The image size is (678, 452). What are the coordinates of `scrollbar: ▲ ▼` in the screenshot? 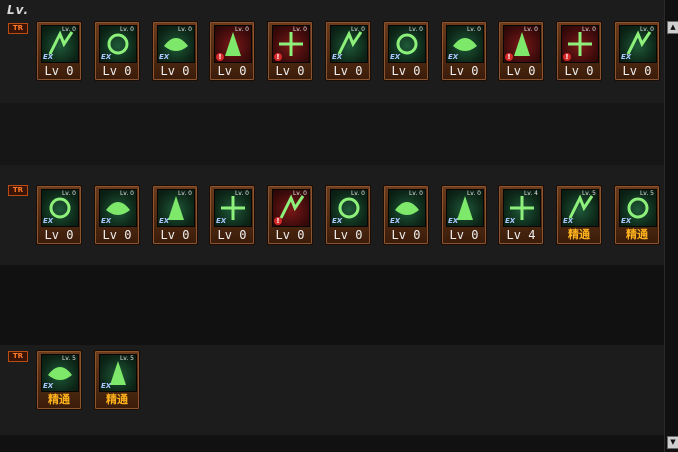 It's located at (671, 226).